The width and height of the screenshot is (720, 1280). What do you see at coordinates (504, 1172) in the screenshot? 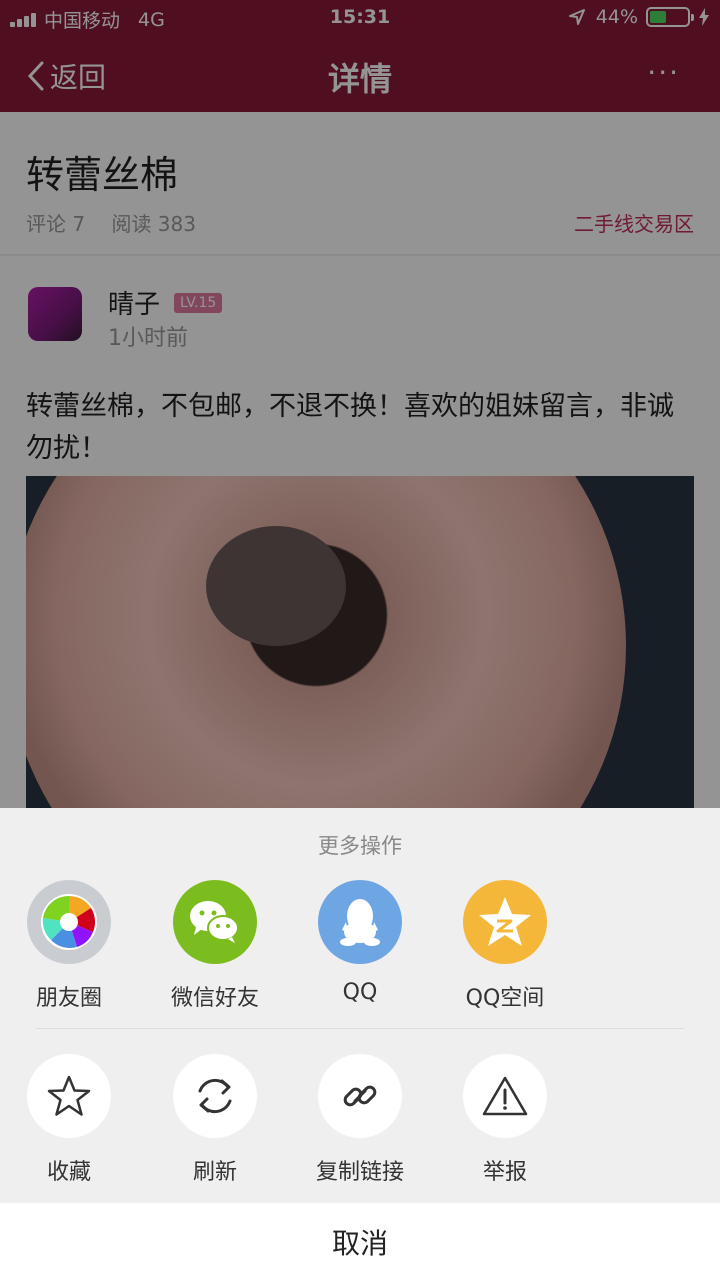
I see `action-label: 举报` at bounding box center [504, 1172].